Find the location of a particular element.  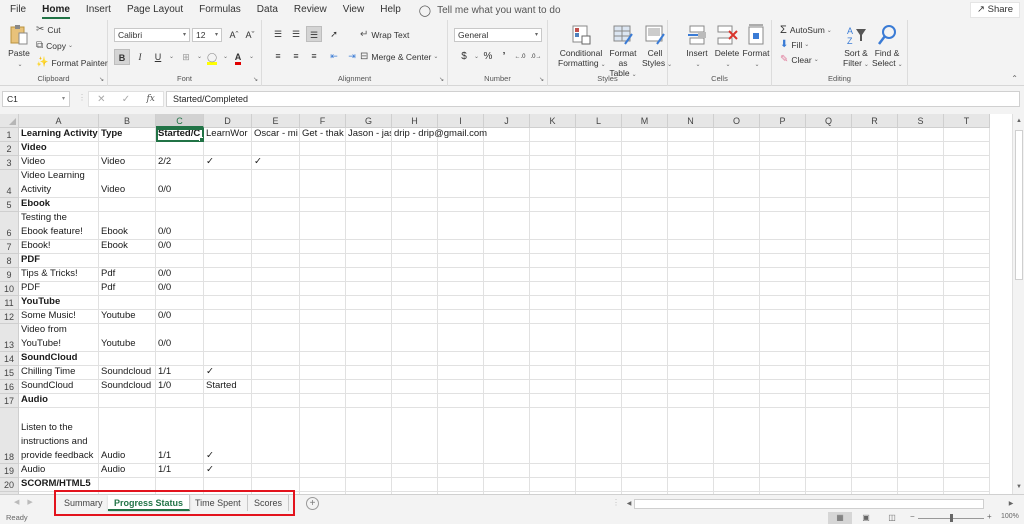

cell-d15: ✓ is located at coordinates (228, 373).